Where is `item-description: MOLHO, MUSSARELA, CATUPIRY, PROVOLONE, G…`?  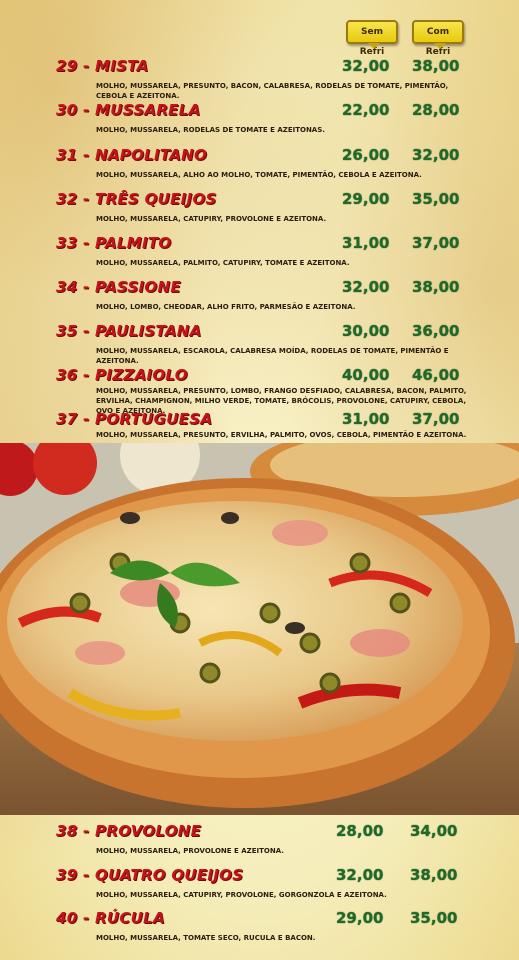 item-description: MOLHO, MUSSARELA, CATUPIRY, PROVOLONE, G… is located at coordinates (241, 895).